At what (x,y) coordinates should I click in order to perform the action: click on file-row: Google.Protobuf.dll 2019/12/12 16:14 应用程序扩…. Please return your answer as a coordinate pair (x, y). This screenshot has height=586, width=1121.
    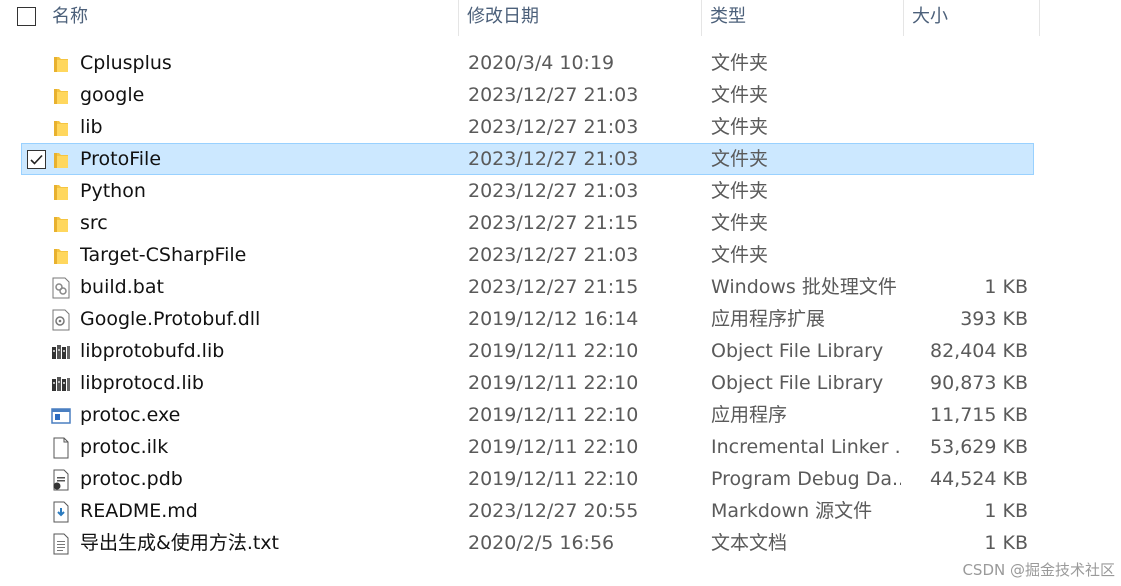
    Looking at the image, I should click on (527, 319).